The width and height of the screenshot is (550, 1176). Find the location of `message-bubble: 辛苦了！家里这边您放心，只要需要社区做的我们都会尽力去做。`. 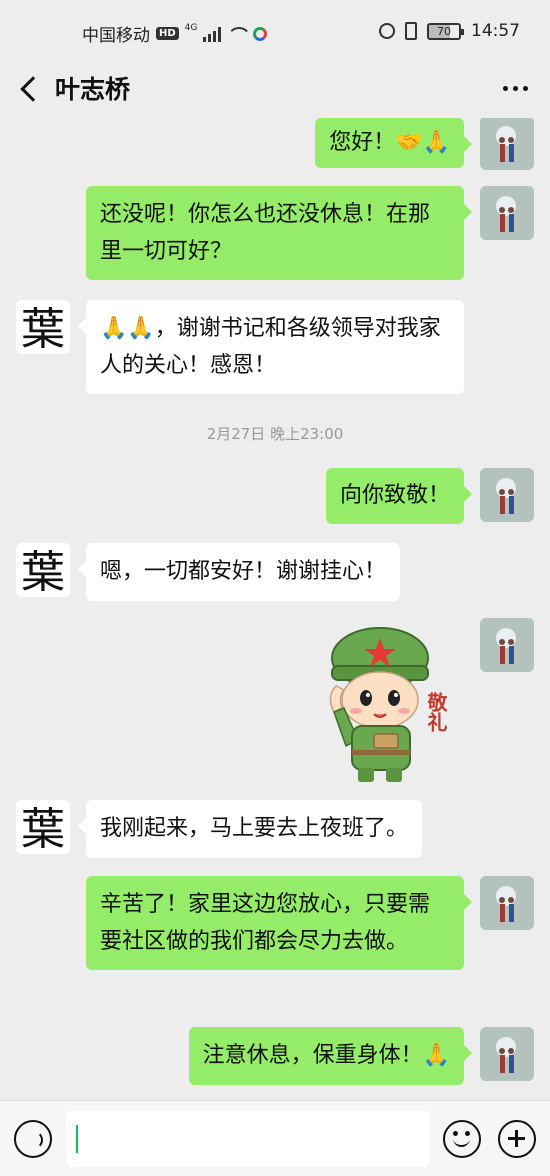

message-bubble: 辛苦了！家里这边您放心，只要需要社区做的我们都会尽力去做。 is located at coordinates (279, 923).